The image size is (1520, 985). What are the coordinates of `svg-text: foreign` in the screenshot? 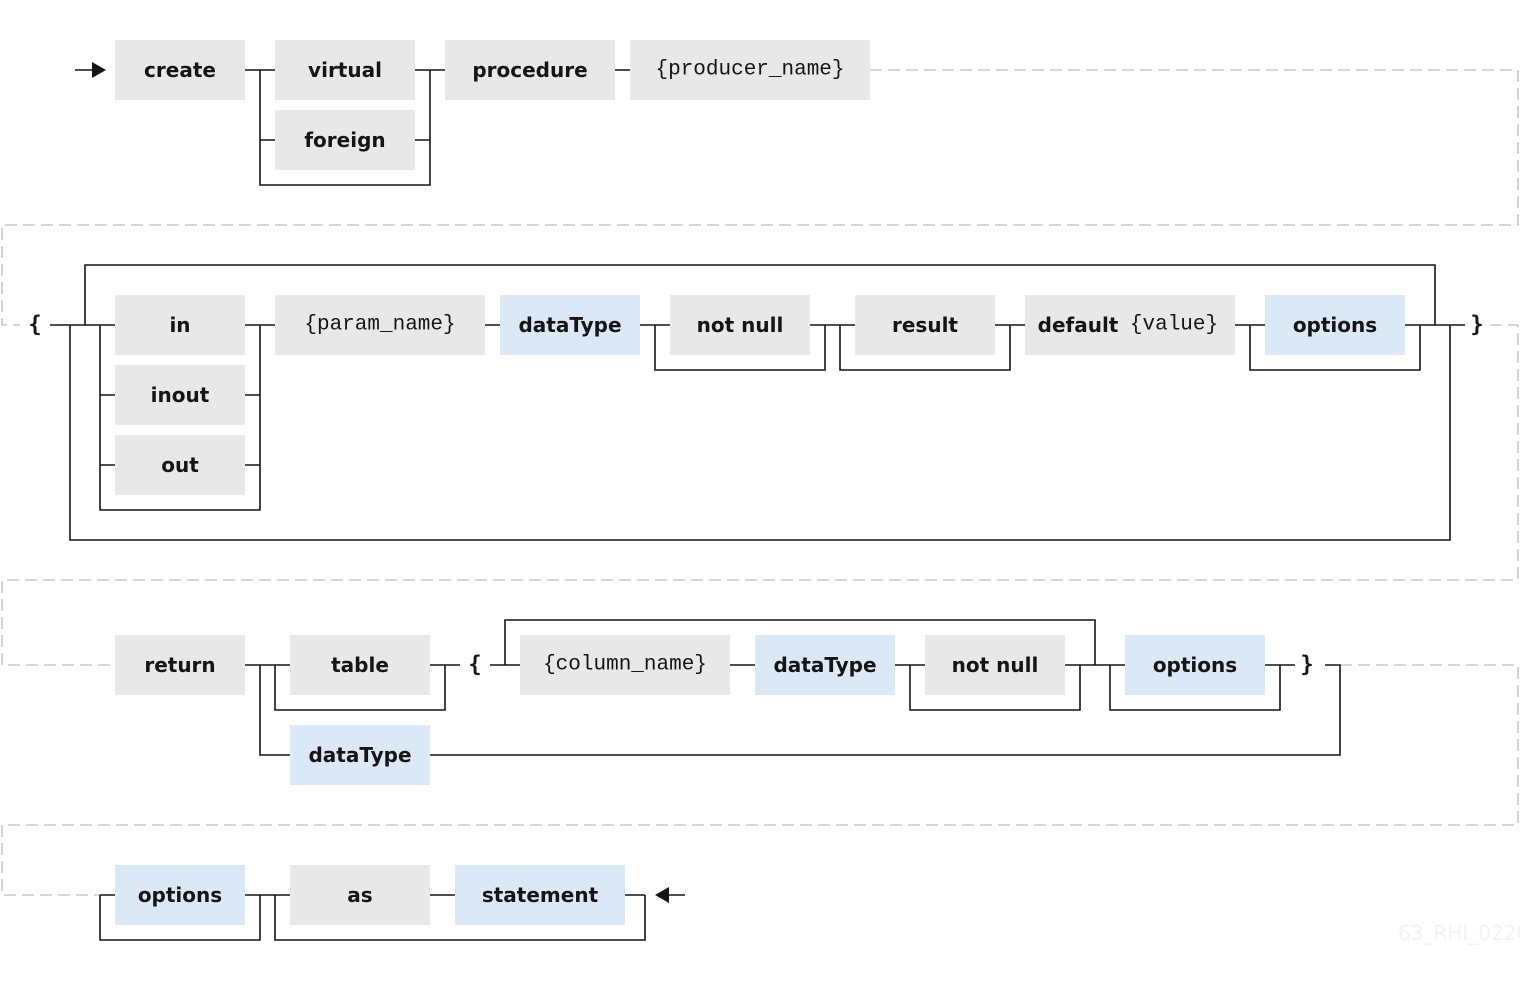 It's located at (344, 140).